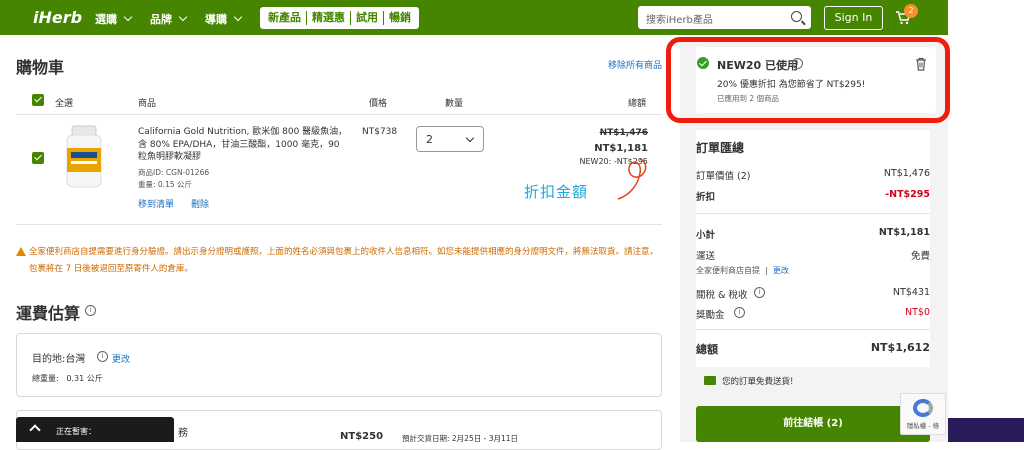 The image size is (1024, 450). What do you see at coordinates (454, 104) in the screenshot?
I see `header-qty: 數量` at bounding box center [454, 104].